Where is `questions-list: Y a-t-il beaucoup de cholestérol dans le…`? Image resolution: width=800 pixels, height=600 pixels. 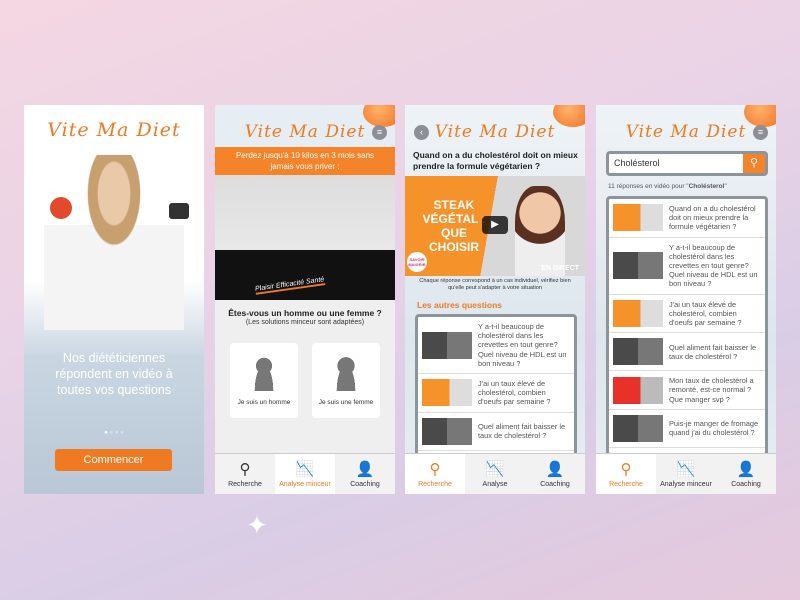
questions-list: Y a-t-il beaucoup de cholestérol dans le… is located at coordinates (496, 389).